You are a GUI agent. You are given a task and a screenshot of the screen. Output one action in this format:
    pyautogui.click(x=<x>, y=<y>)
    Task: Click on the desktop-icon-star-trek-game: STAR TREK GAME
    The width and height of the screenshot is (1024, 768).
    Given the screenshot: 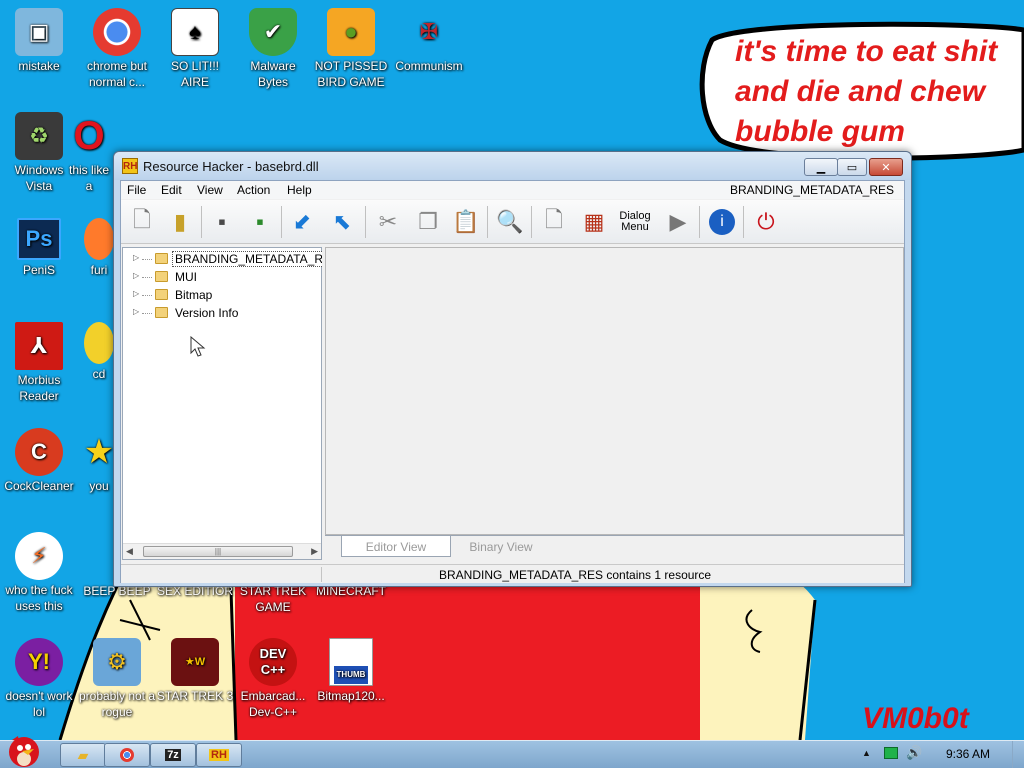 What is the action you would take?
    pyautogui.click(x=273, y=599)
    